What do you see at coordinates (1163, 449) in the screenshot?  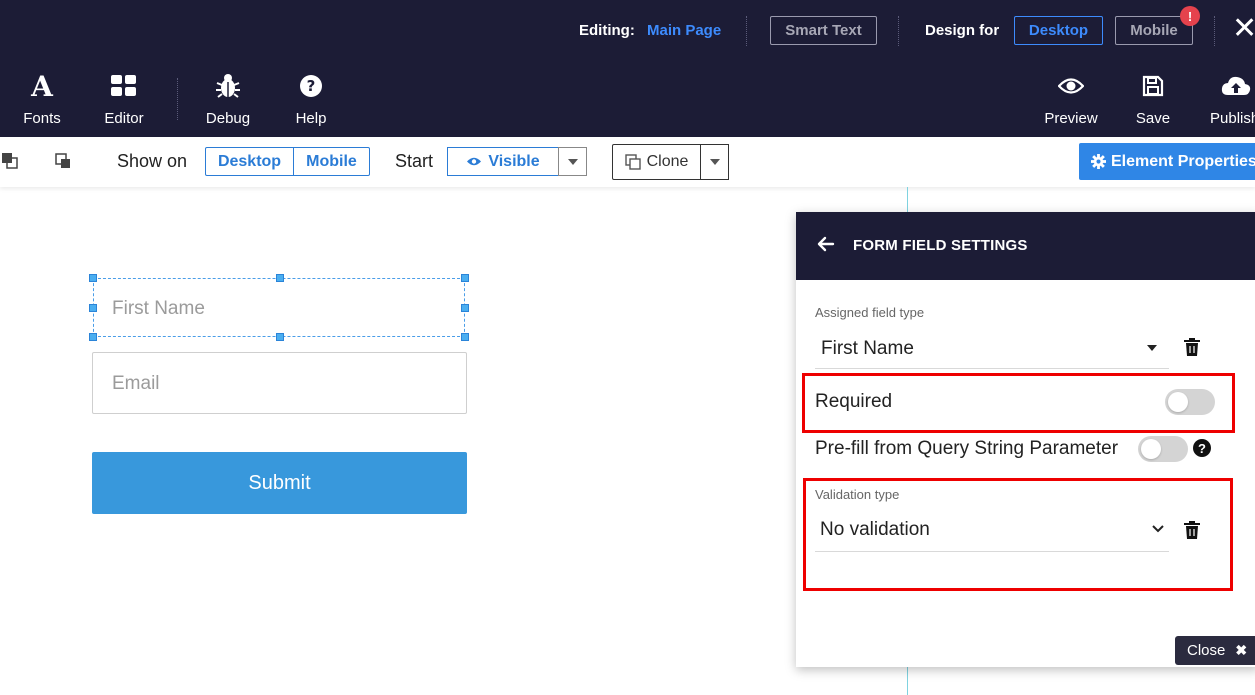 I see `prefill-toggle` at bounding box center [1163, 449].